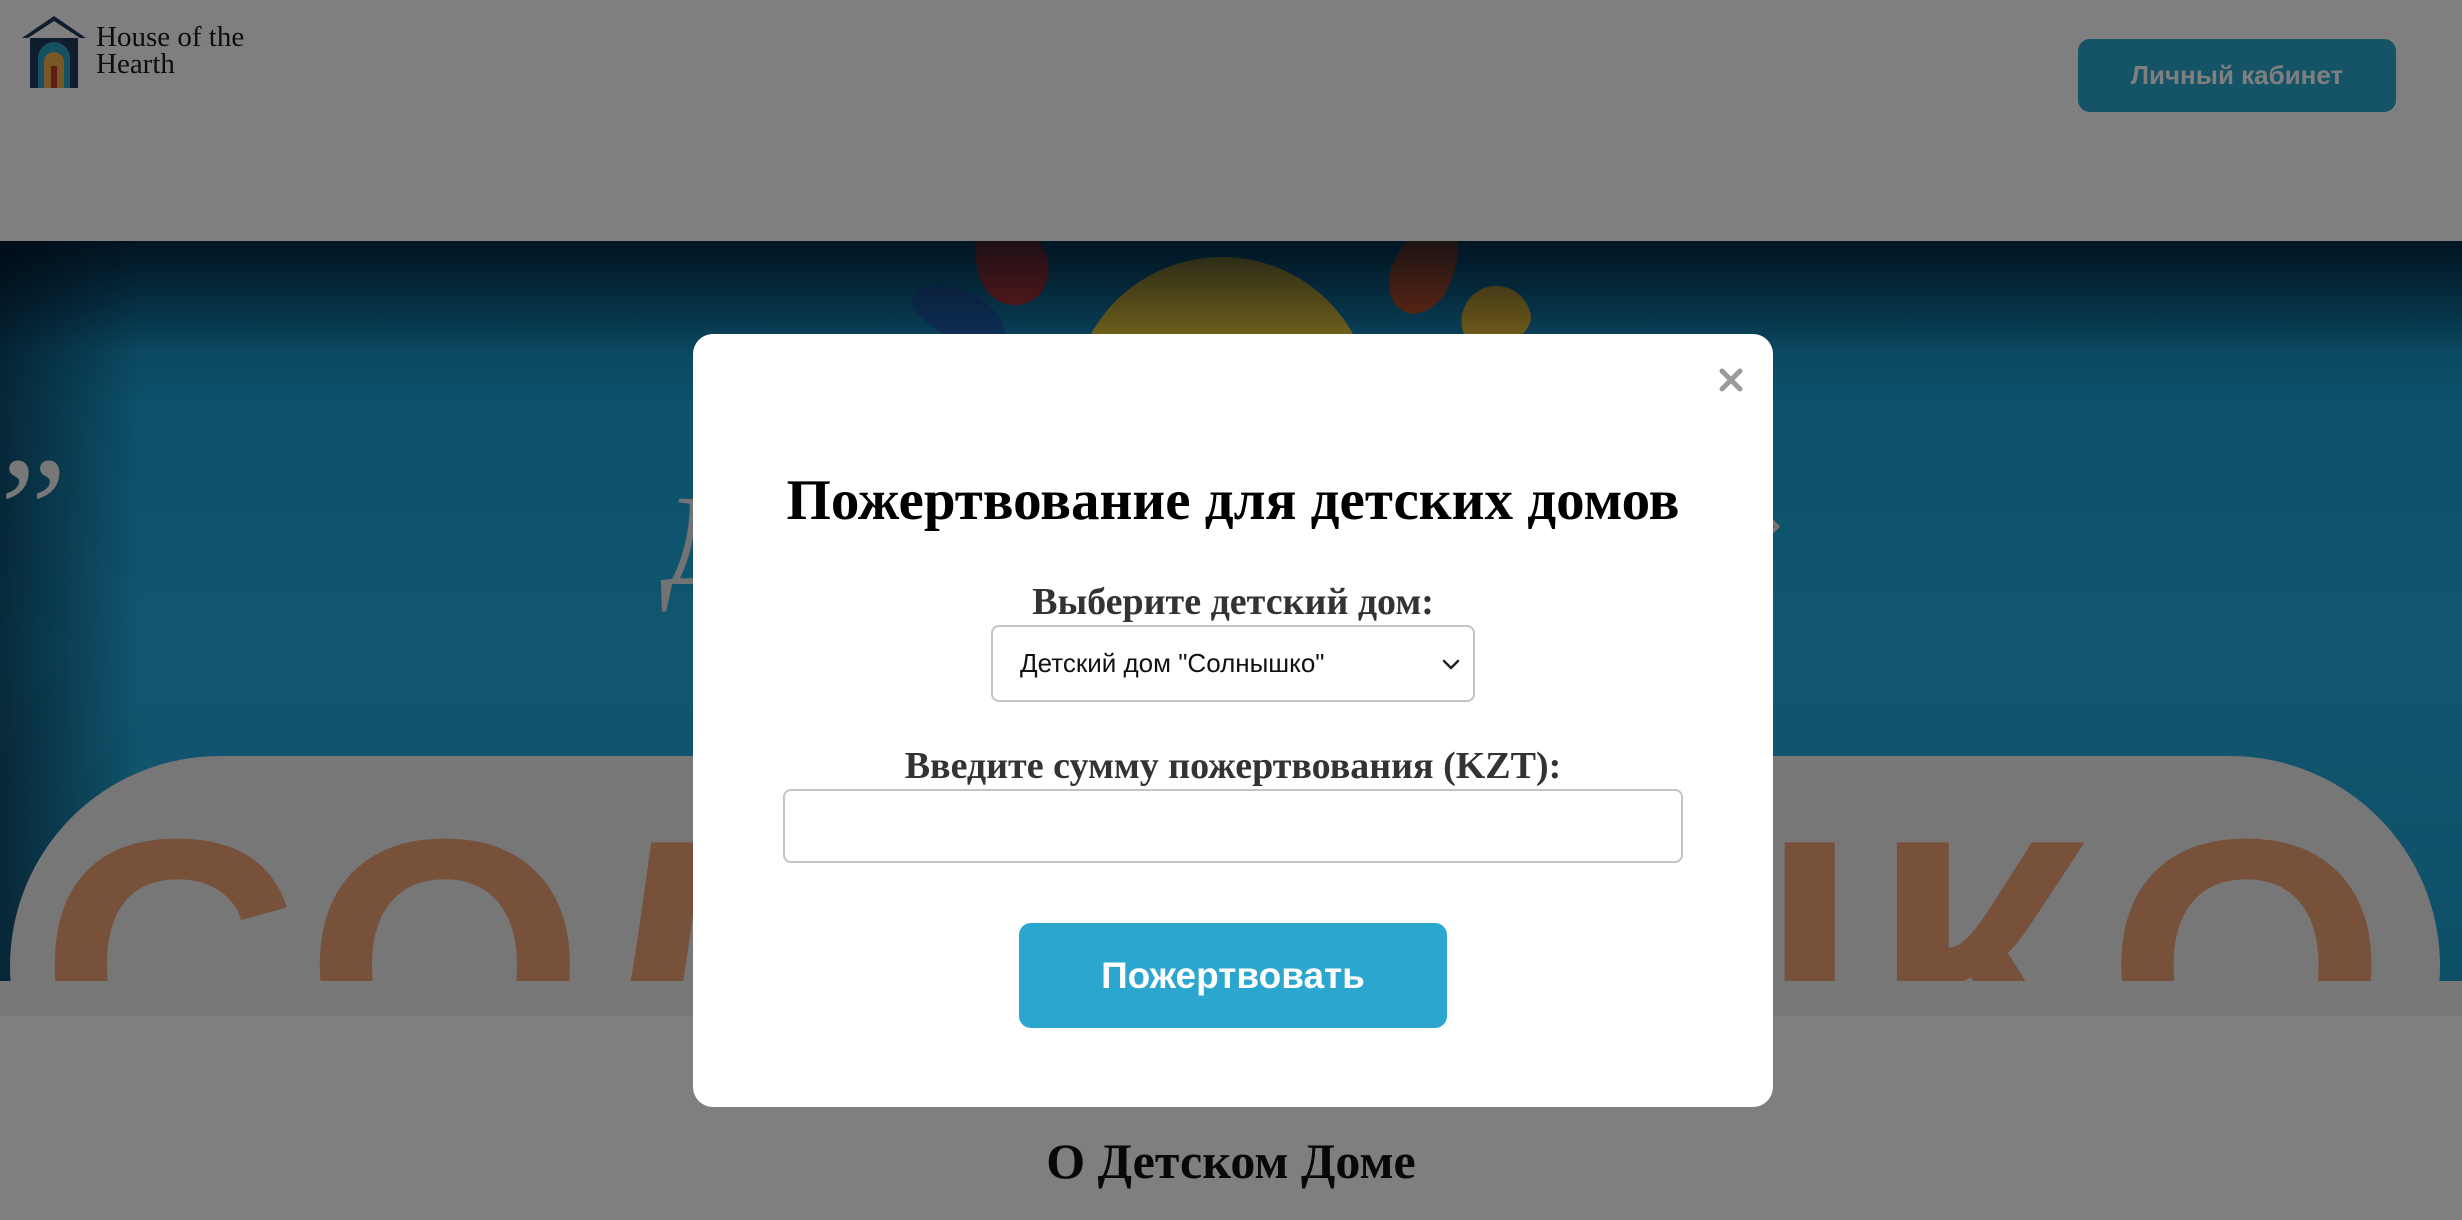 This screenshot has height=1220, width=2462. What do you see at coordinates (1233, 602) in the screenshot?
I see `orphanage-select-label: Выберите детский дом:` at bounding box center [1233, 602].